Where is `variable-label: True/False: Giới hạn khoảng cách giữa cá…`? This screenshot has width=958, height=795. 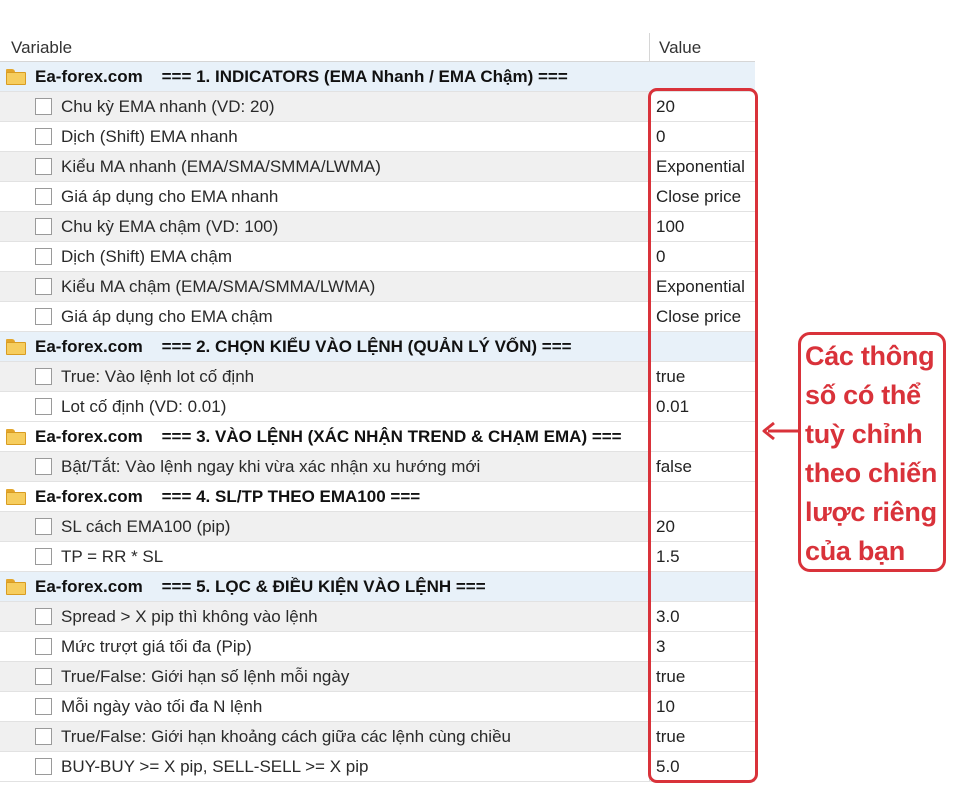 variable-label: True/False: Giới hạn khoảng cách giữa cá… is located at coordinates (286, 736).